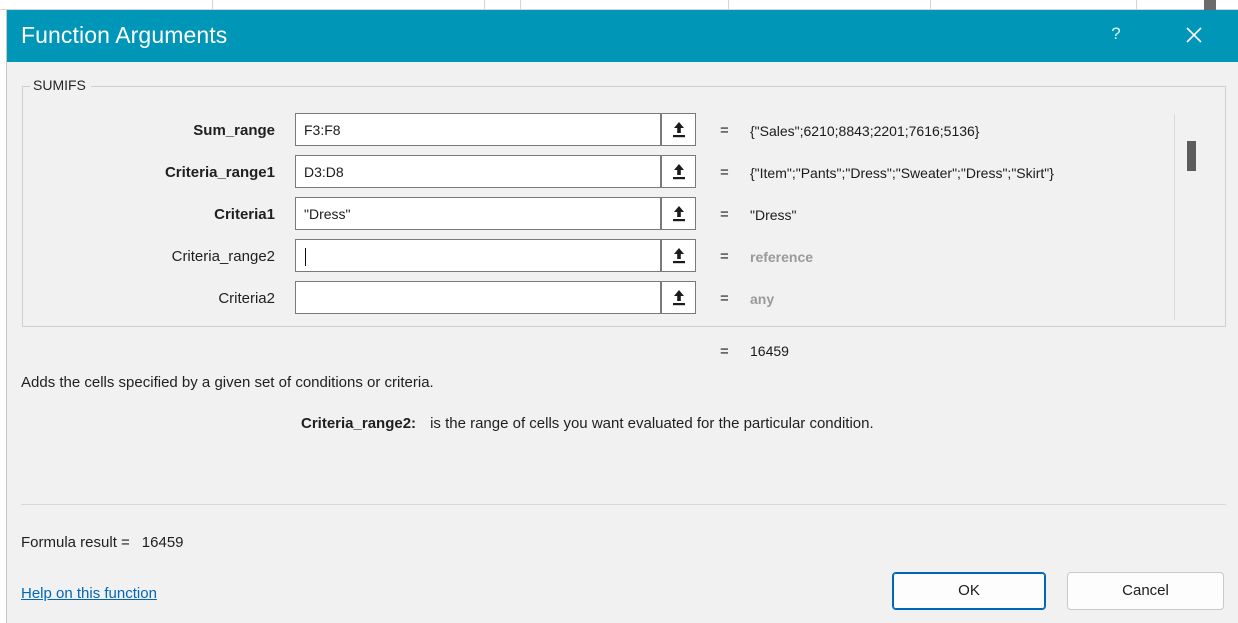 The width and height of the screenshot is (1238, 623). Describe the element at coordinates (1191, 156) in the screenshot. I see `arguments-scrollbar-thumb` at that location.